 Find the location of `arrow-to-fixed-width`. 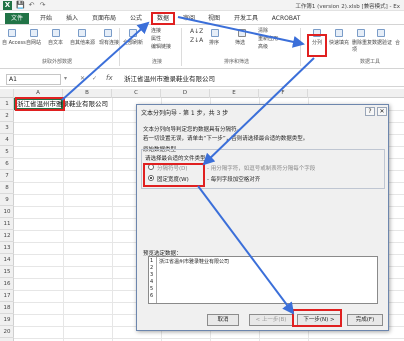

arrow-to-fixed-width is located at coordinates (258, 111).